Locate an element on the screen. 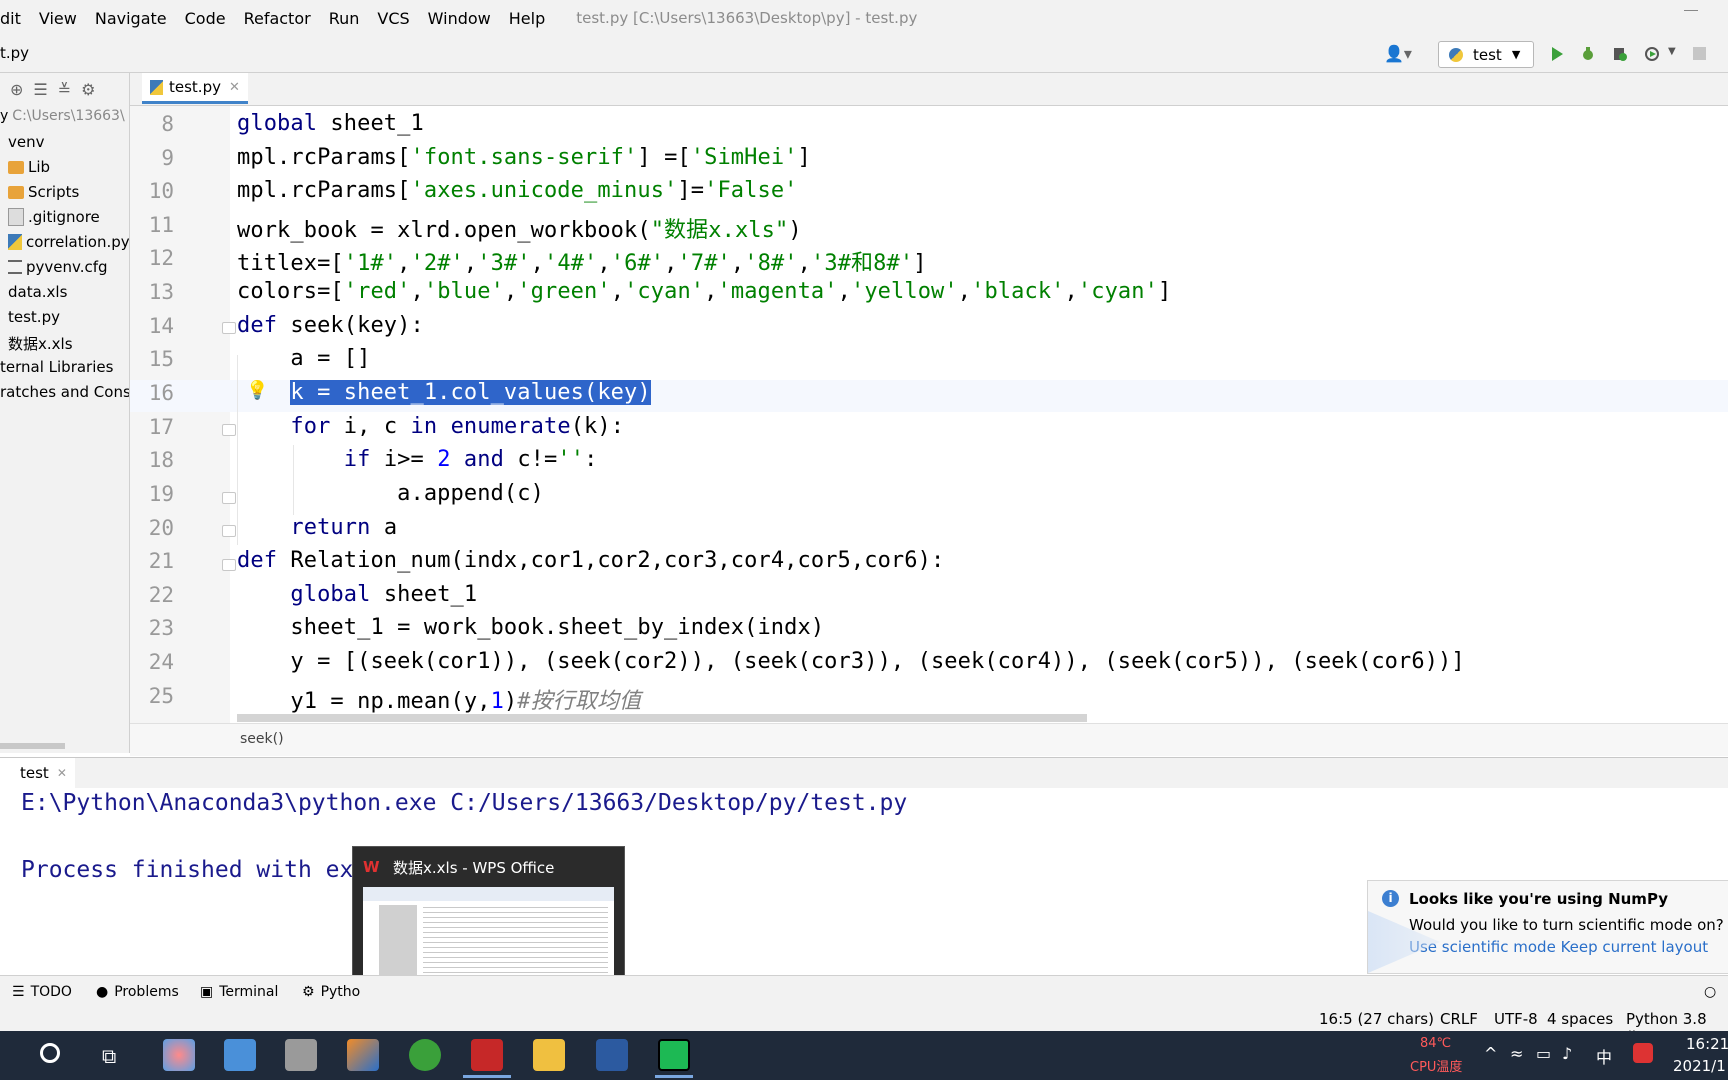  project-scrollbar is located at coordinates (32, 746).